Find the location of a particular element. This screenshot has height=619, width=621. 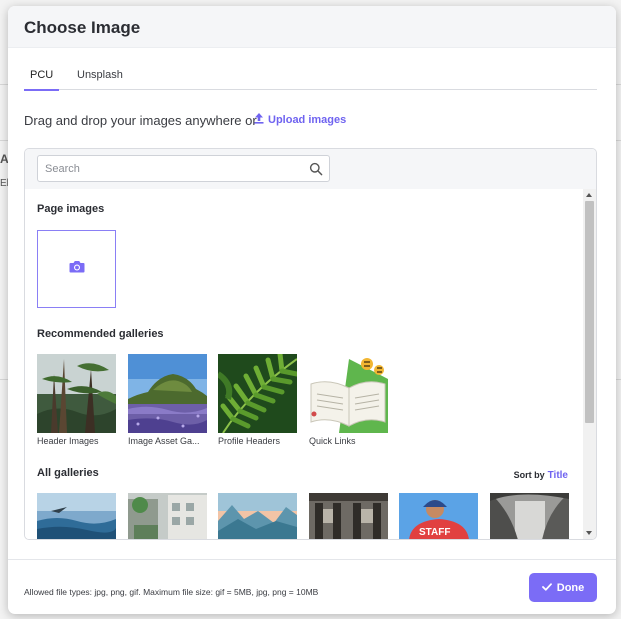

gallery-thumbnail-mountains is located at coordinates (257, 516).